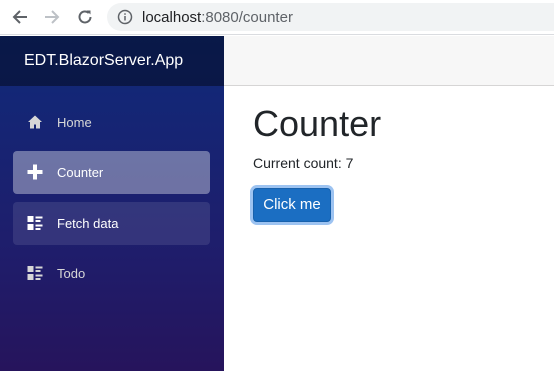 This screenshot has width=554, height=371. I want to click on sidebar-item-home: Home, so click(111, 122).